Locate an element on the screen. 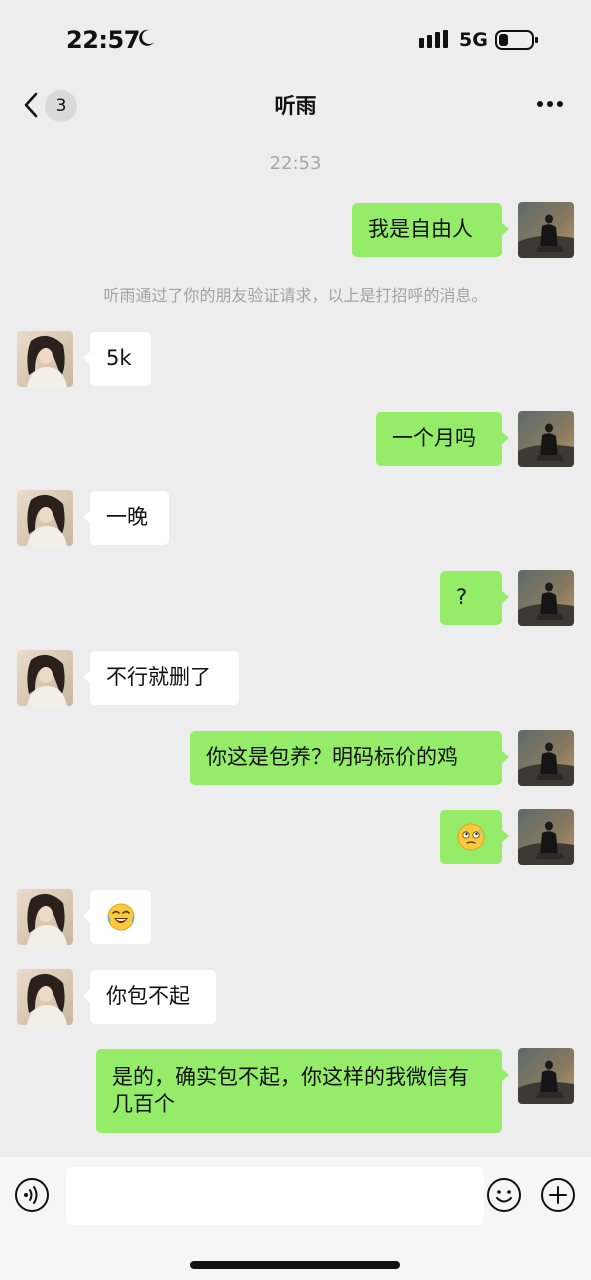 This screenshot has width=591, height=1280. signal-icon is located at coordinates (433, 39).